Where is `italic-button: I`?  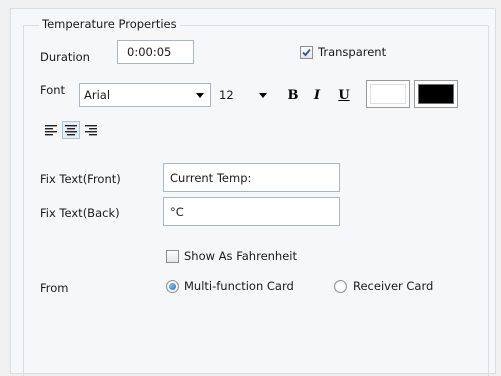
italic-button: I is located at coordinates (317, 95).